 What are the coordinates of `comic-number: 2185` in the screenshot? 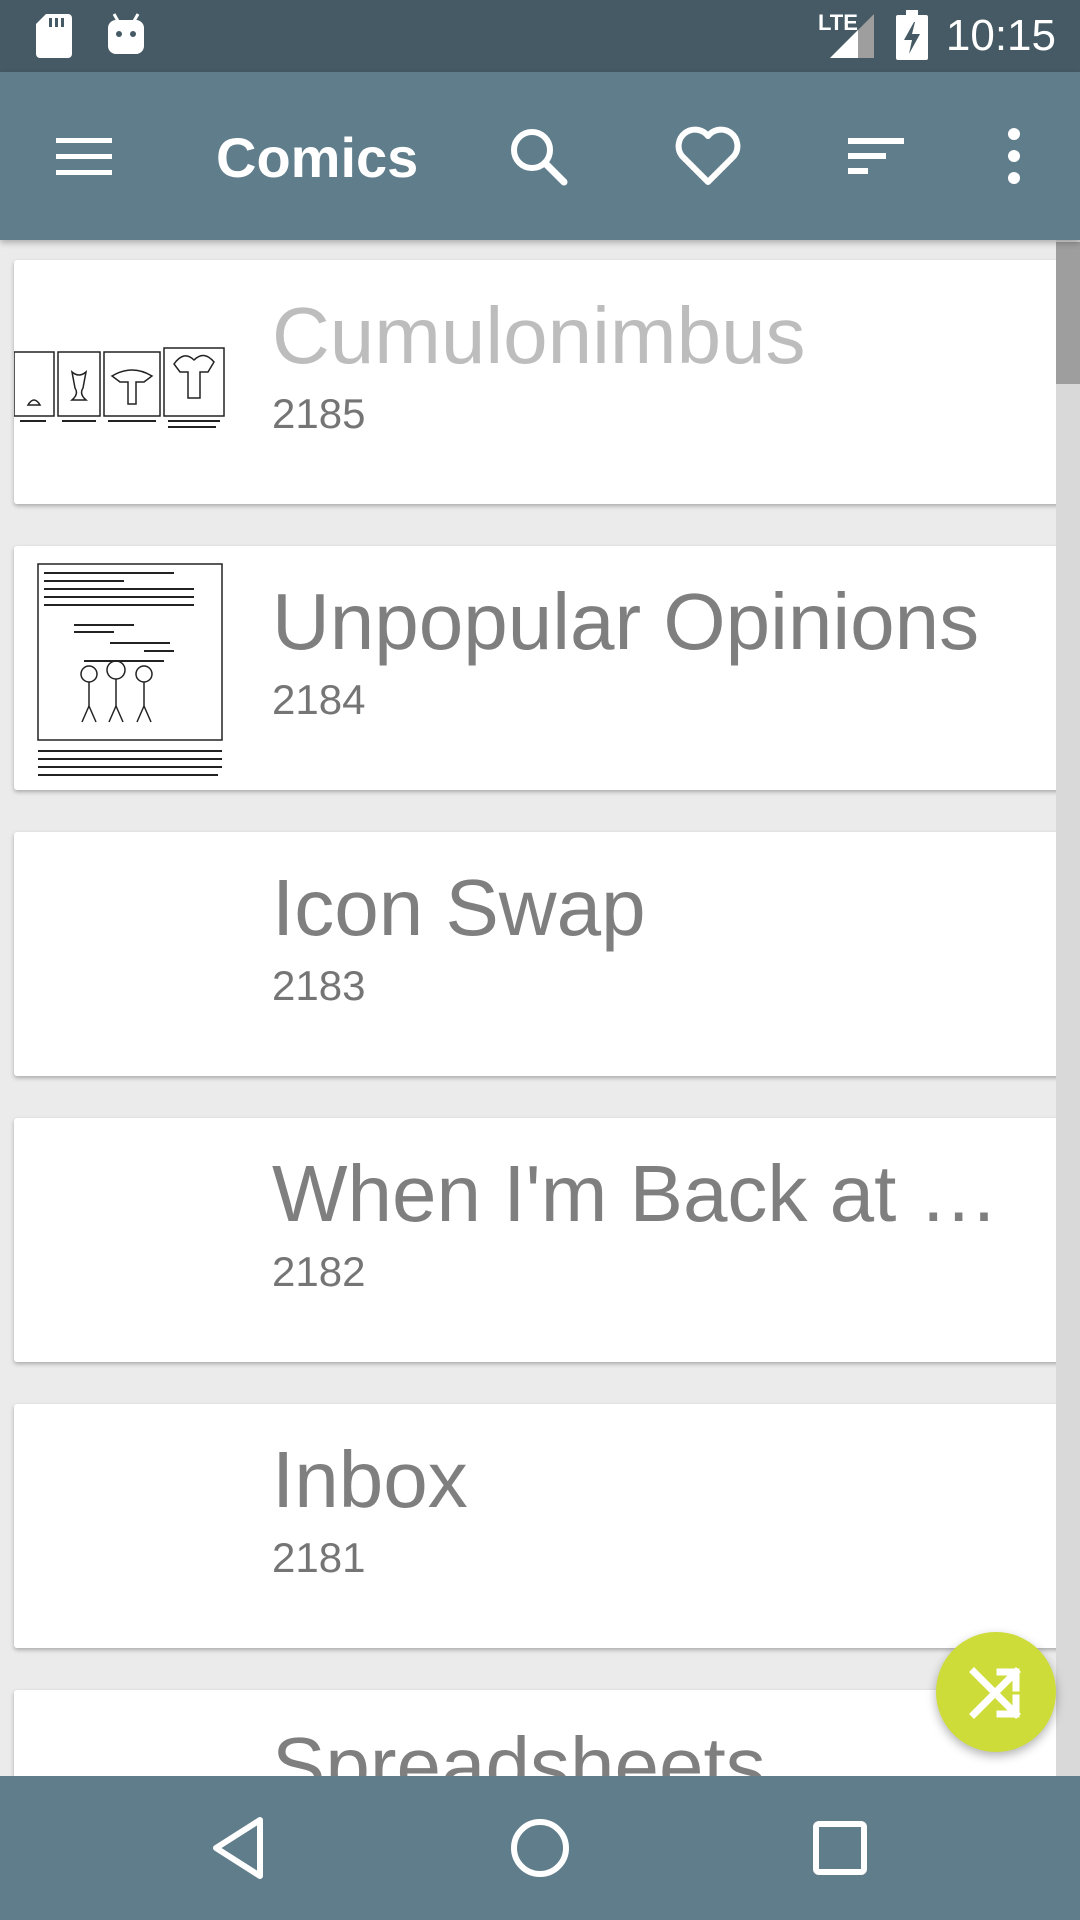 It's located at (319, 413).